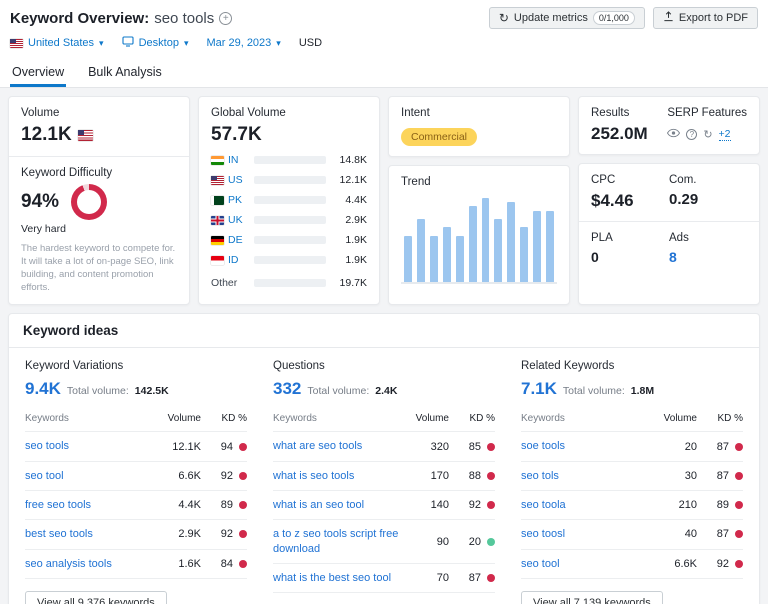 Image resolution: width=768 pixels, height=604 pixels. I want to click on kd-value: 92, so click(722, 563).